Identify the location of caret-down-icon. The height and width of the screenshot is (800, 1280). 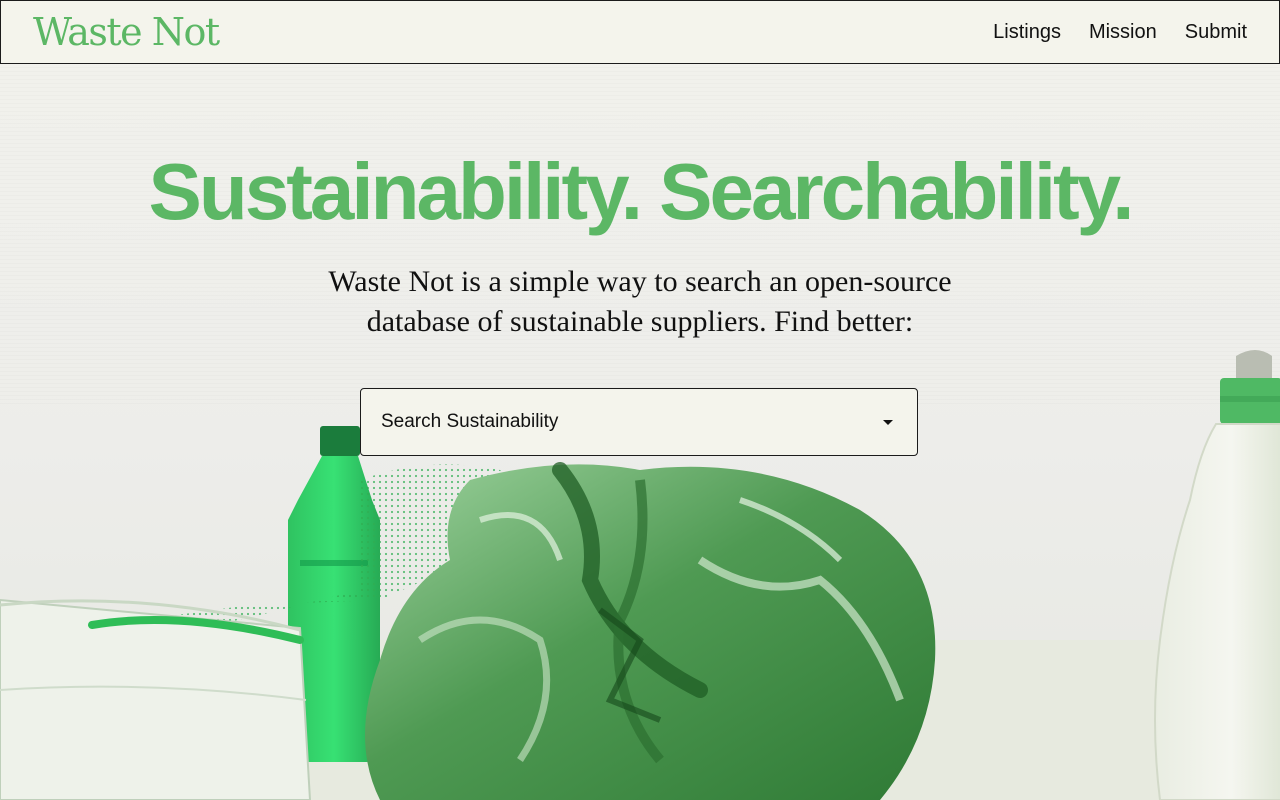
(888, 422).